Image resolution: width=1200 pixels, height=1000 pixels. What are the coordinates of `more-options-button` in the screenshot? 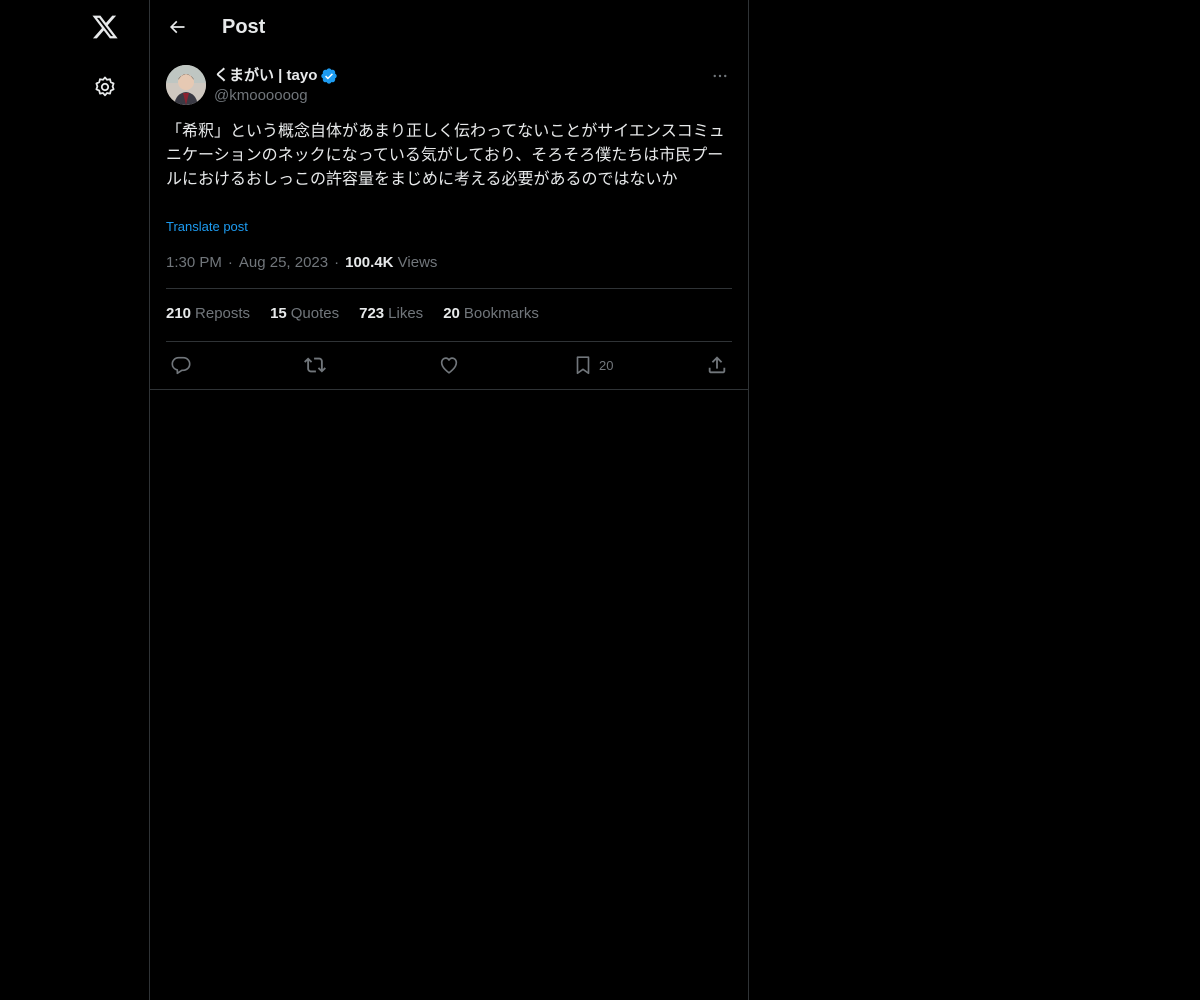 It's located at (720, 76).